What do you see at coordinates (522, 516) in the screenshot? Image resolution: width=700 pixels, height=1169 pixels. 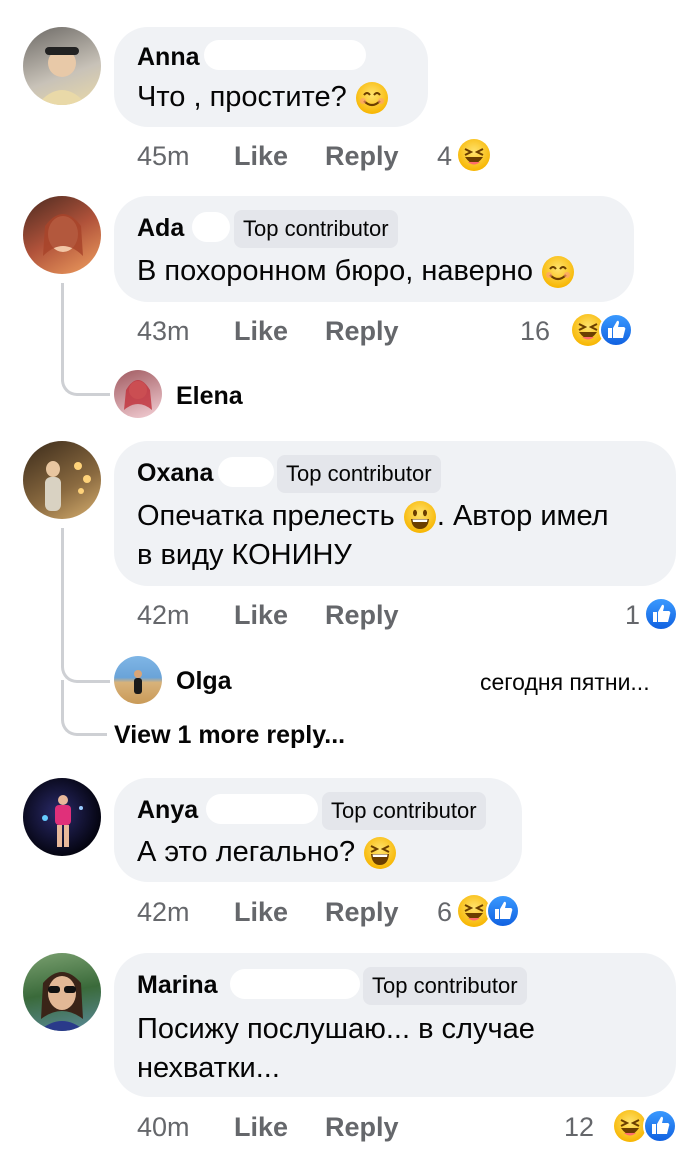 I see `comment-text-line: . Автор имел` at bounding box center [522, 516].